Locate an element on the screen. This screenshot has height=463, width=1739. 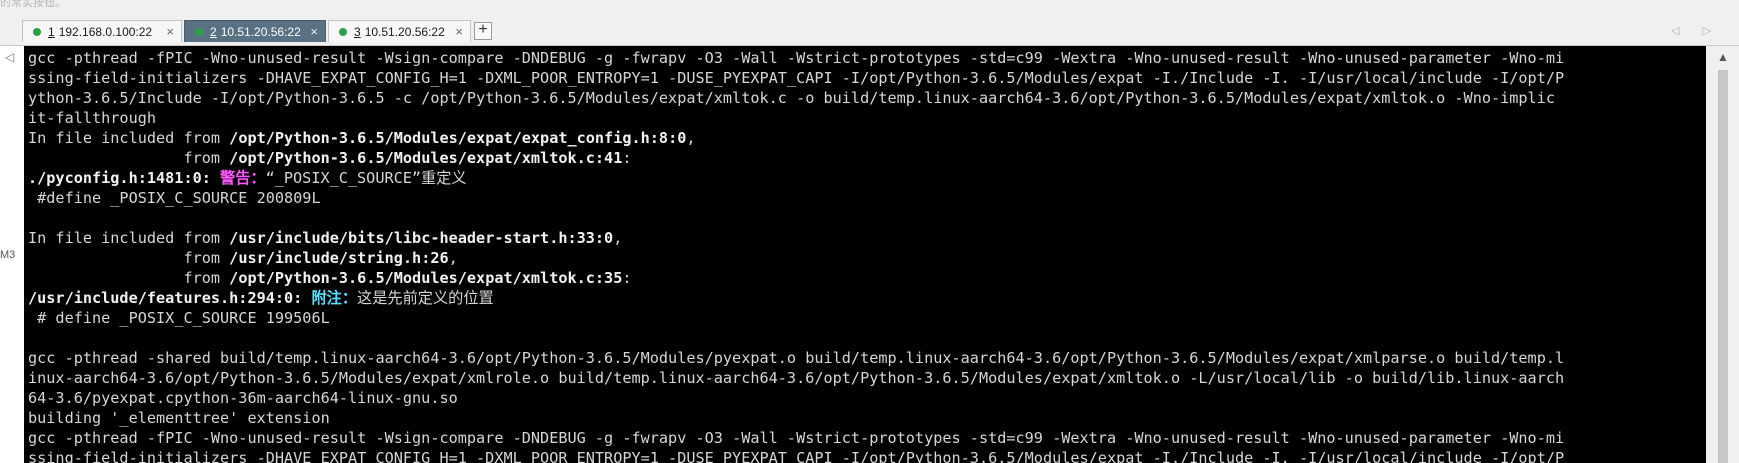
tab-host-label: 192.168.0.100:22 is located at coordinates (105, 31).